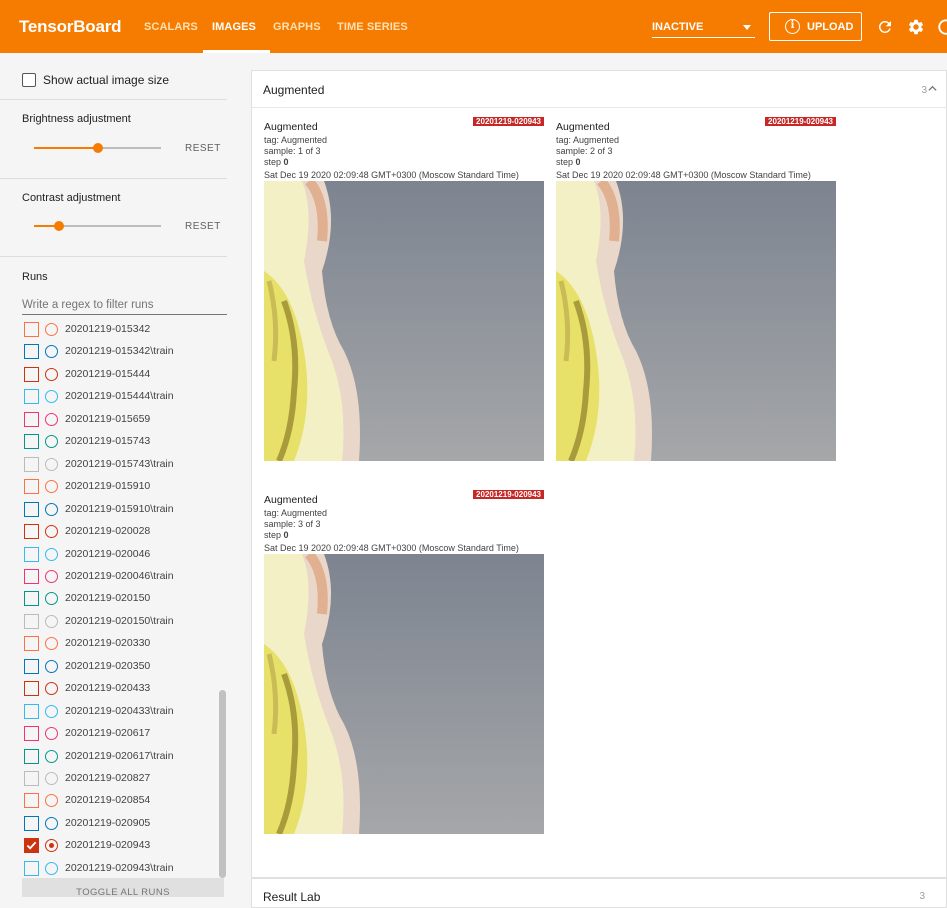 The width and height of the screenshot is (947, 908). What do you see at coordinates (124, 509) in the screenshot?
I see `run-row: 20201219-015910\train` at bounding box center [124, 509].